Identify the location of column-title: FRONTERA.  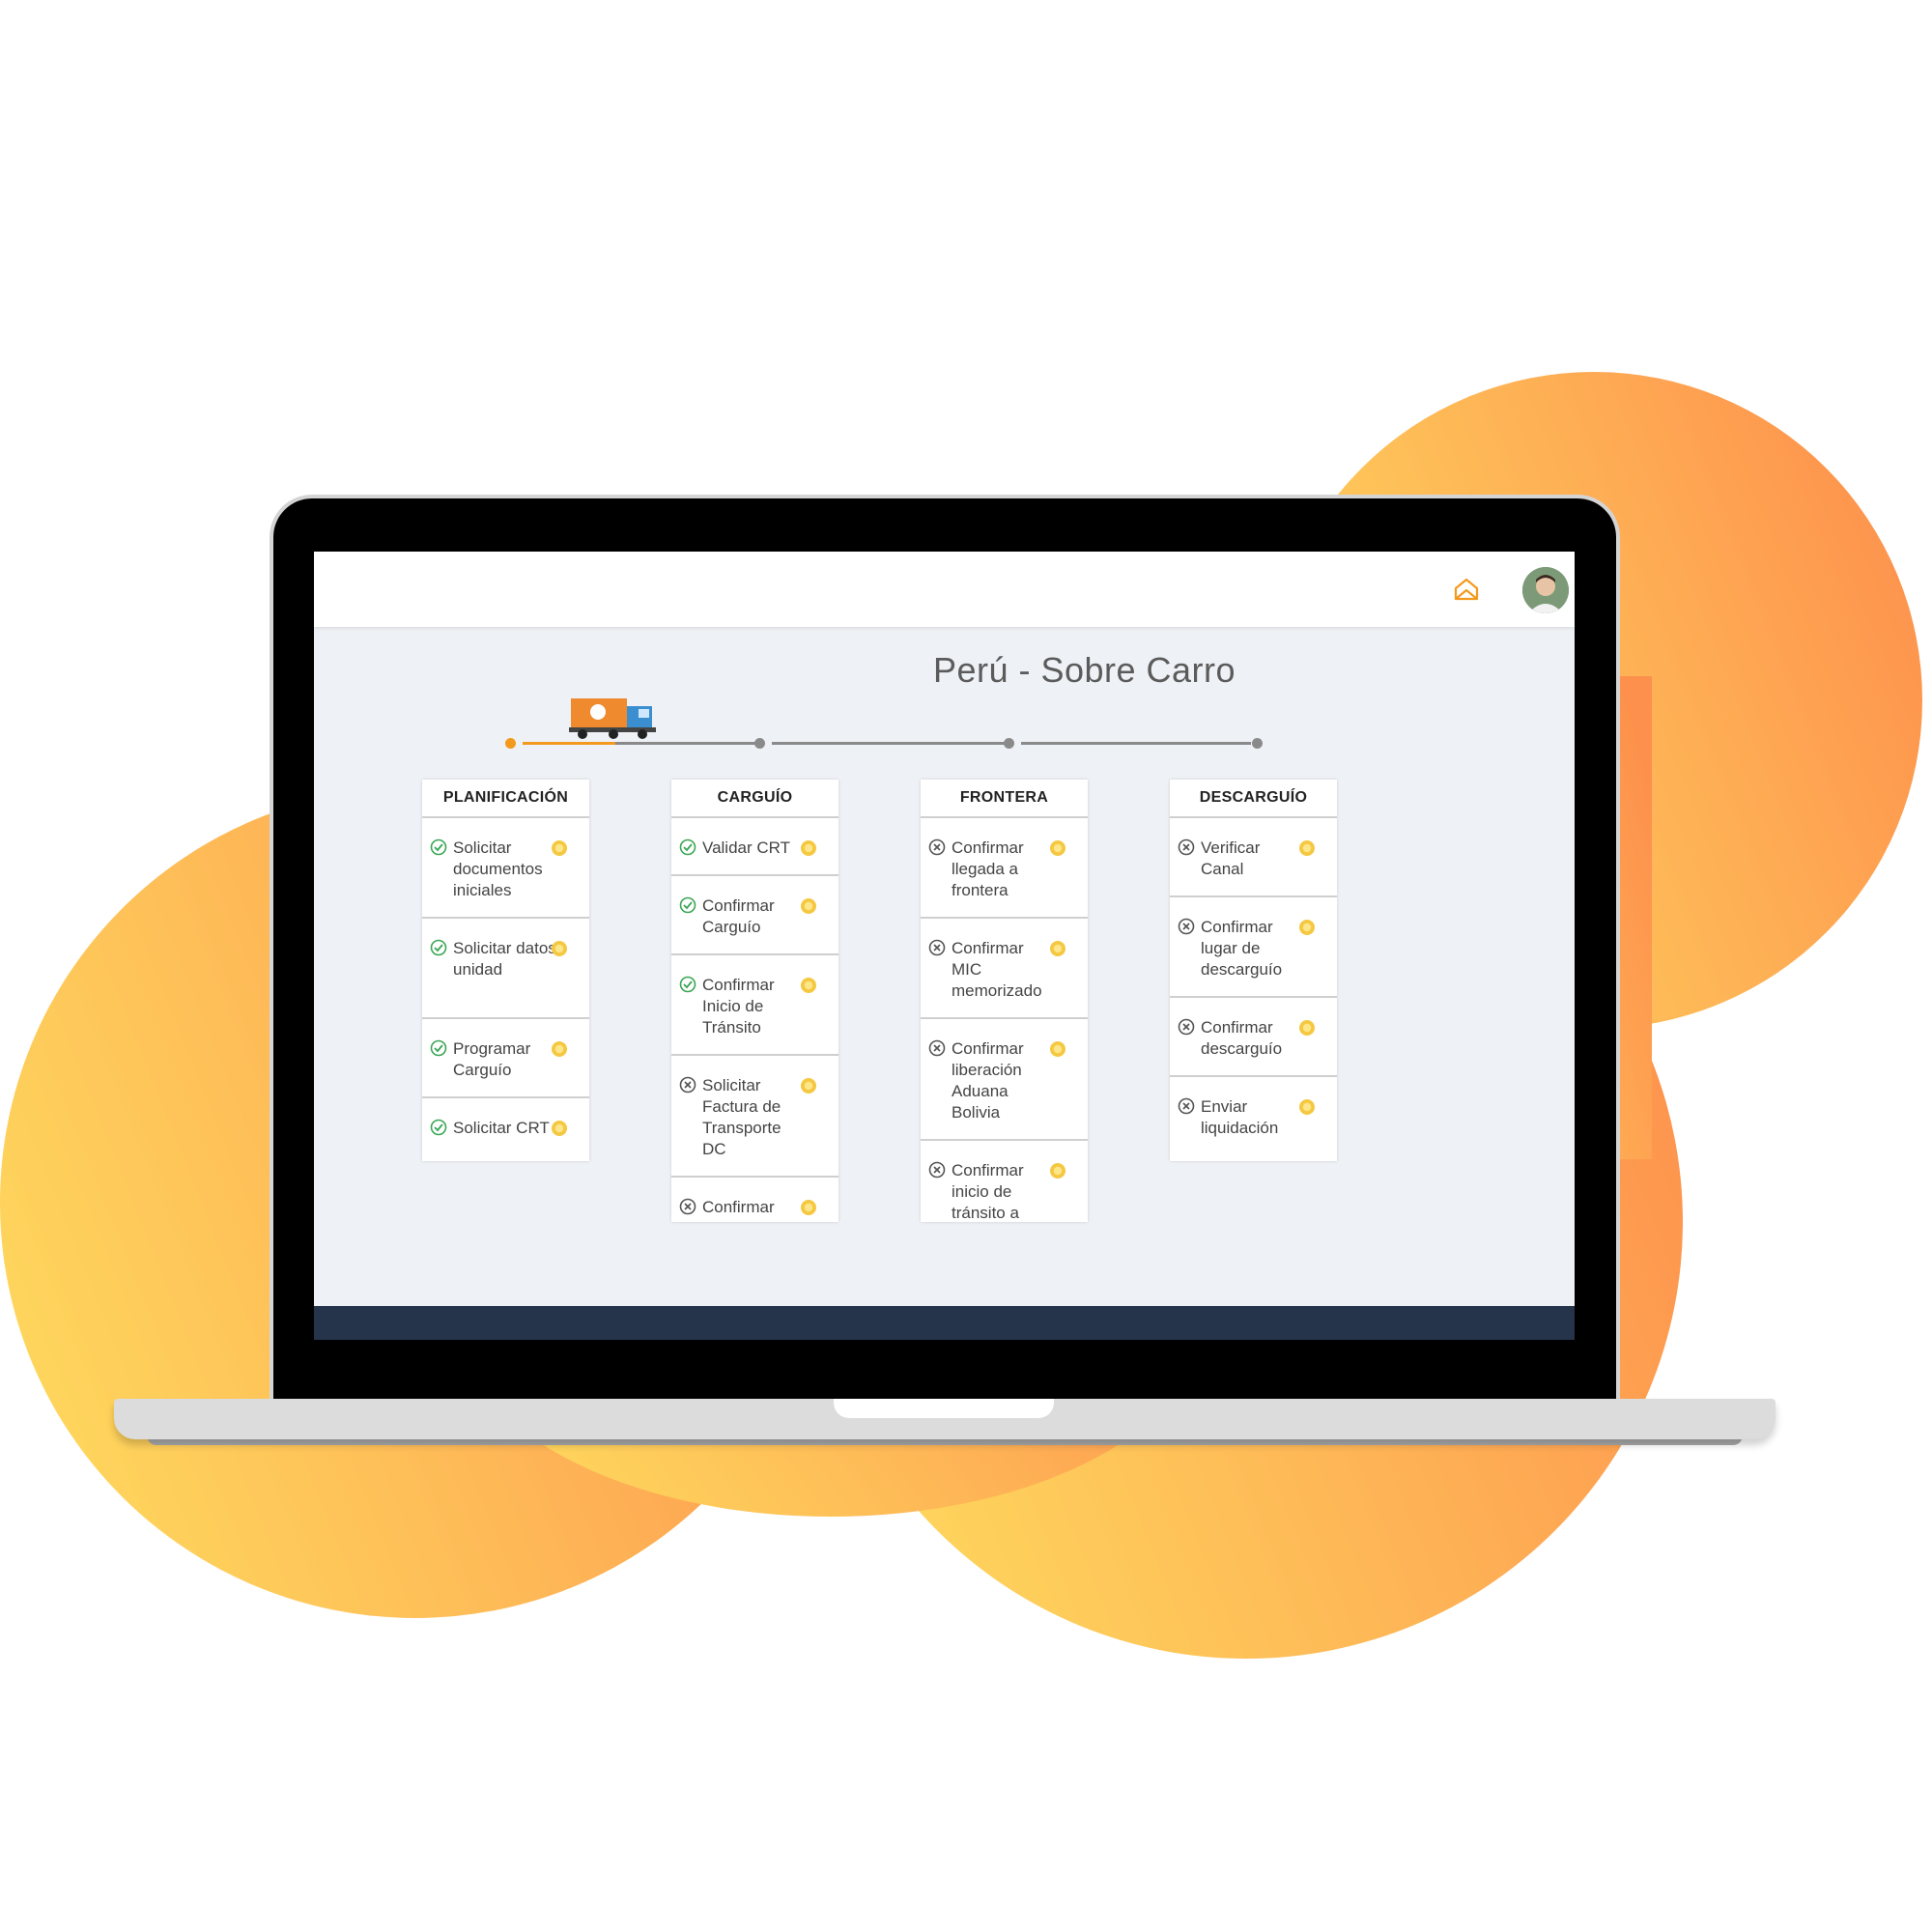
(1005, 799).